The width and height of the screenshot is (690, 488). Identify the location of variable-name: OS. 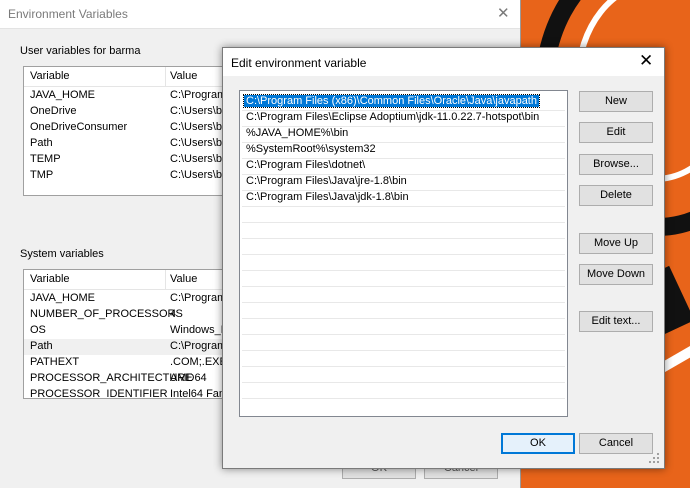
(38, 330).